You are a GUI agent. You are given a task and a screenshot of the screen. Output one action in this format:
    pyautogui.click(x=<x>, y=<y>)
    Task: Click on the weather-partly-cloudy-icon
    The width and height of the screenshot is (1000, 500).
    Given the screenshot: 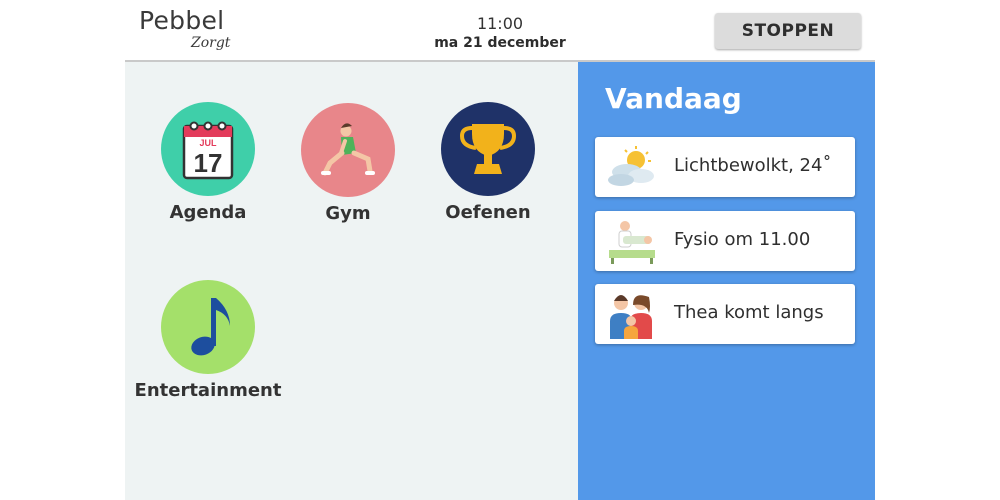 What is the action you would take?
    pyautogui.click(x=631, y=168)
    